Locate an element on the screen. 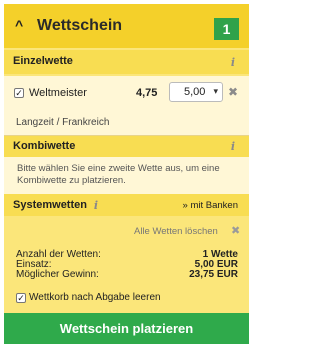 This screenshot has width=320, height=348. betslip-title: Wettschein is located at coordinates (80, 25).